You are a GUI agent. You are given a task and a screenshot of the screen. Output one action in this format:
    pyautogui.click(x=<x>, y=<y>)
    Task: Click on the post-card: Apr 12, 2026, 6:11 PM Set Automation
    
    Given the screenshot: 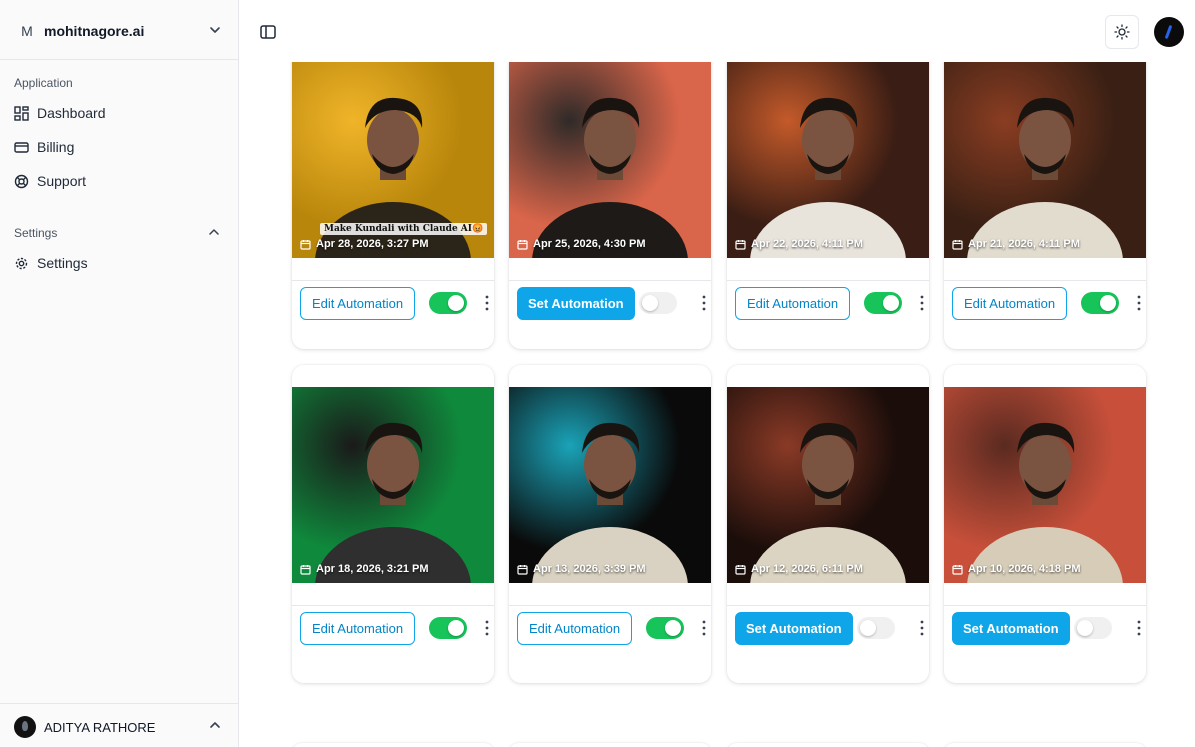 What is the action you would take?
    pyautogui.click(x=828, y=524)
    